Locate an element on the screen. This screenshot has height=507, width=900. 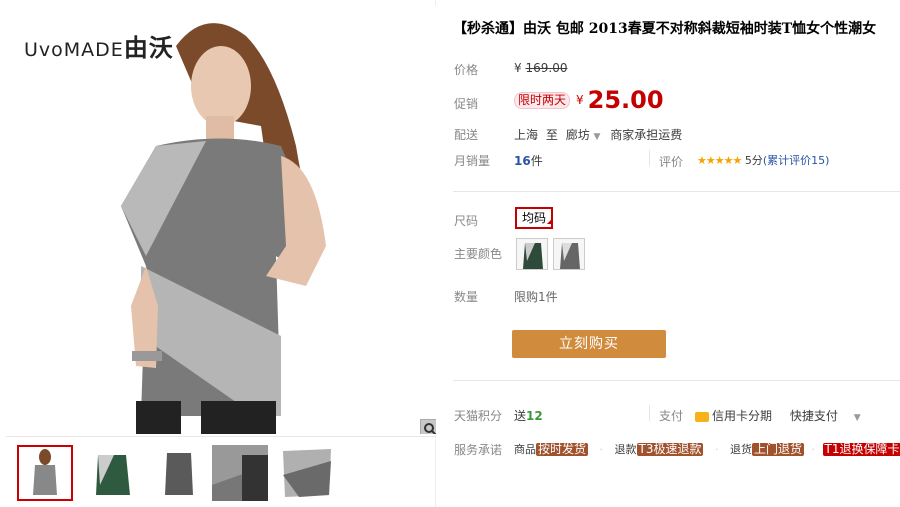
rating-stars-icon: ★★★★★ is located at coordinates (719, 160).